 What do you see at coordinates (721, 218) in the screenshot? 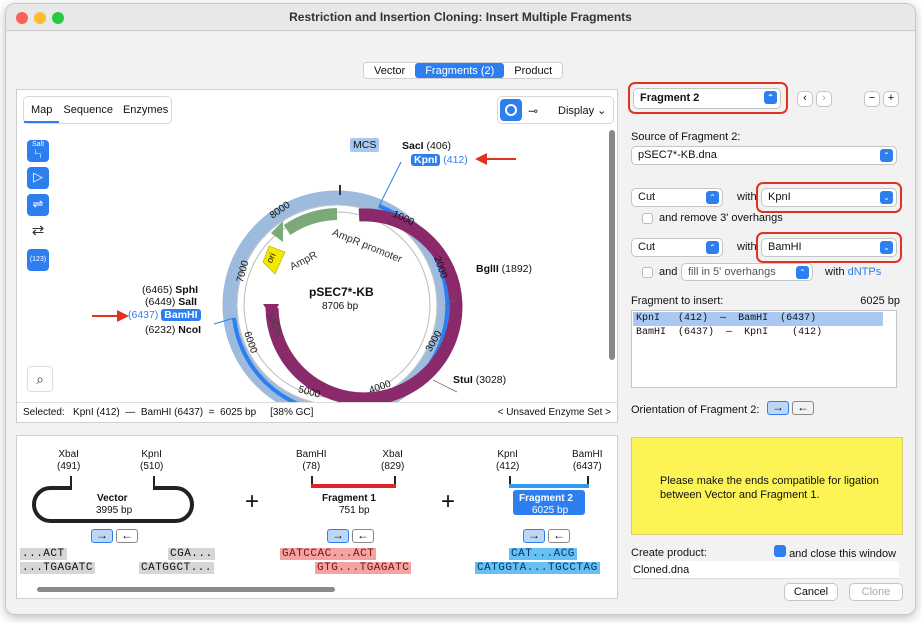
I see `remove-3-overhangs-label: and remove 3' overhangs` at bounding box center [721, 218].